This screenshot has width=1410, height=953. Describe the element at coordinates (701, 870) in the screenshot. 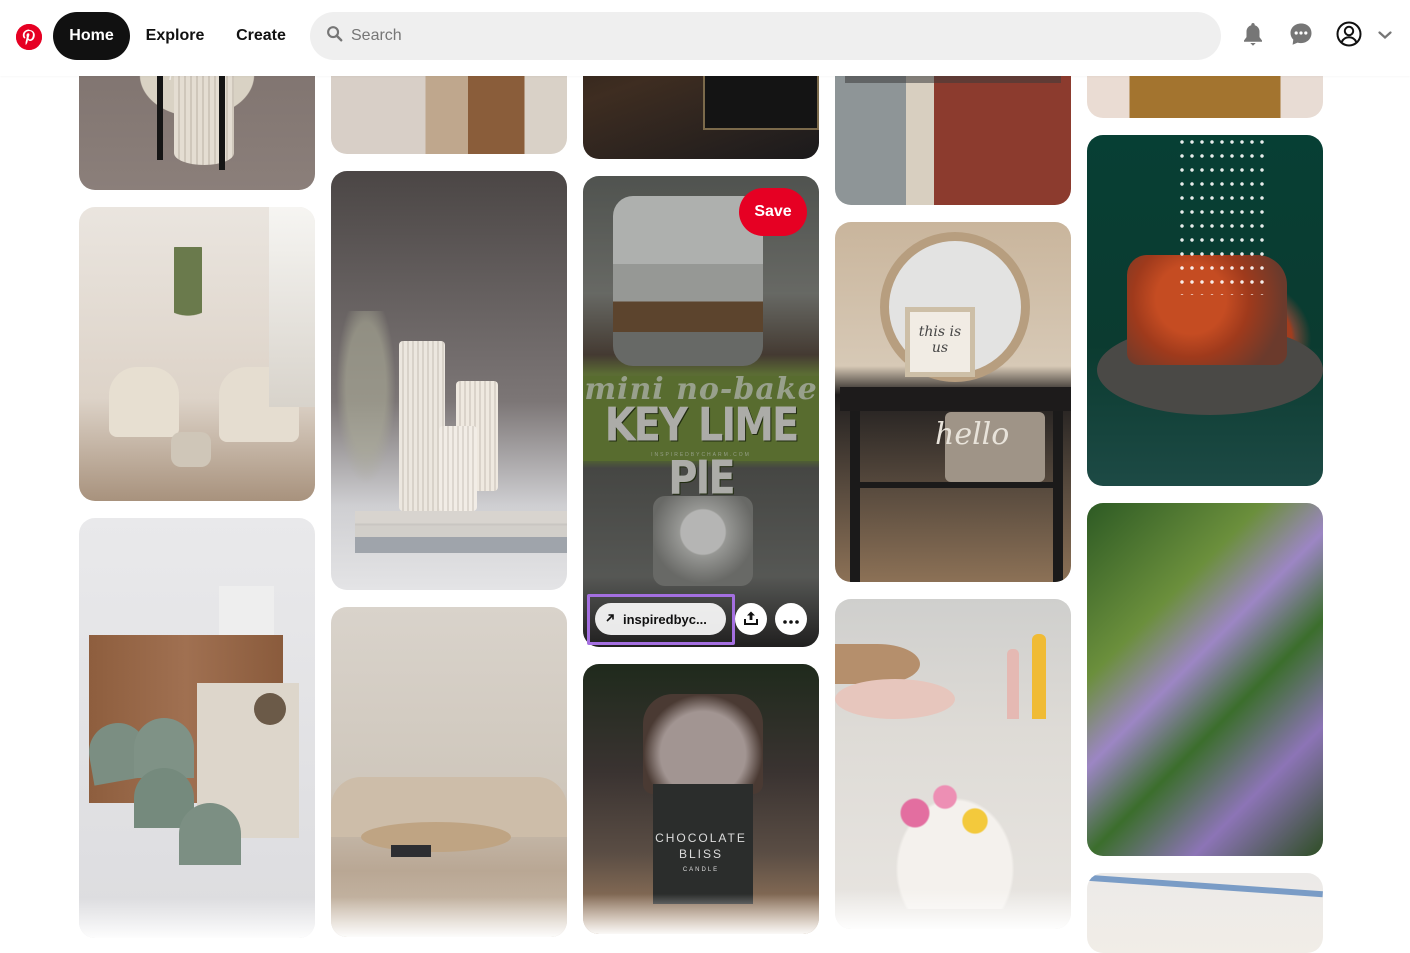

I see `candle-label-line: CANDLE` at that location.